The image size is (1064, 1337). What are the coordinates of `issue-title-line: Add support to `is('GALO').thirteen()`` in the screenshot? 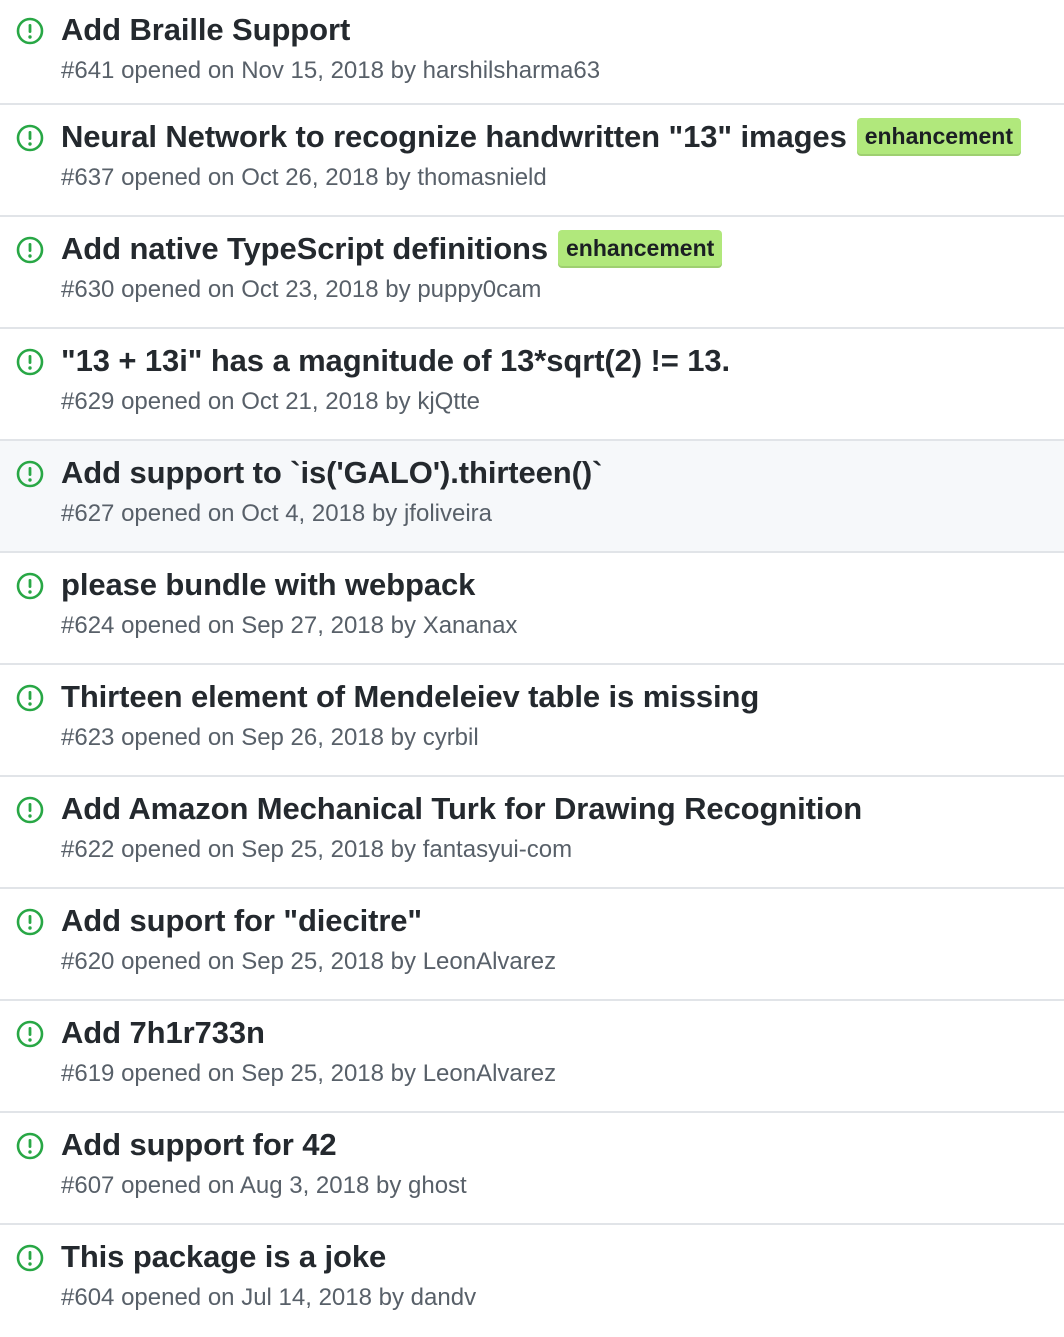 It's located at (331, 473).